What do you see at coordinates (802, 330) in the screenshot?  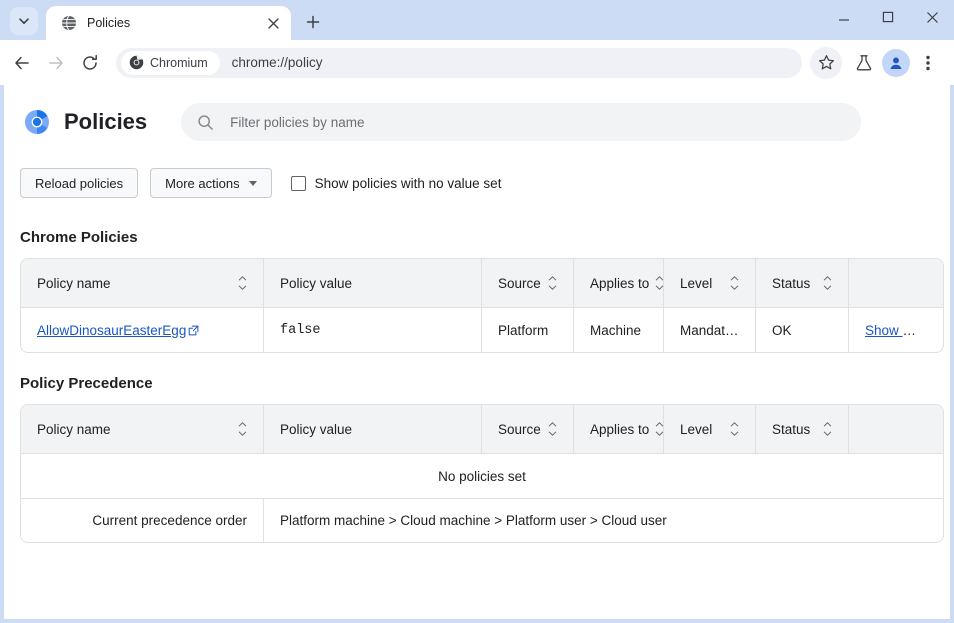 I see `cell-status: OK` at bounding box center [802, 330].